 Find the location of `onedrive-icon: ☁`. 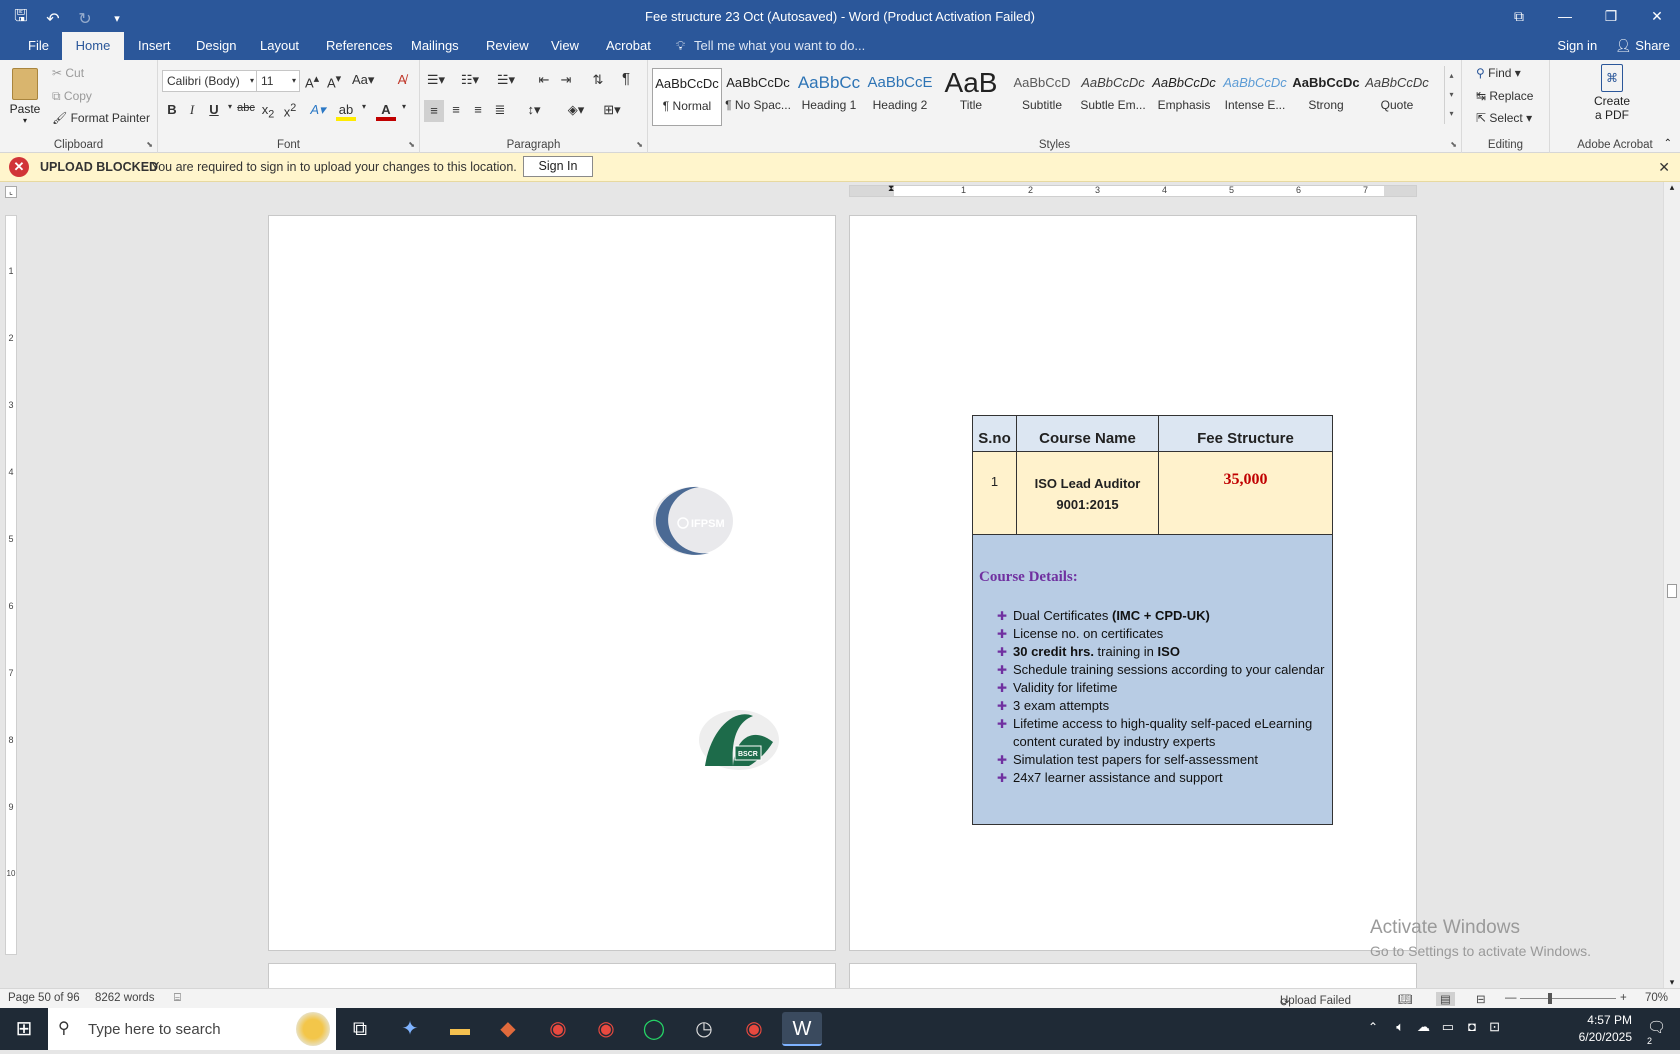

onedrive-icon: ☁ is located at coordinates (1423, 1027).